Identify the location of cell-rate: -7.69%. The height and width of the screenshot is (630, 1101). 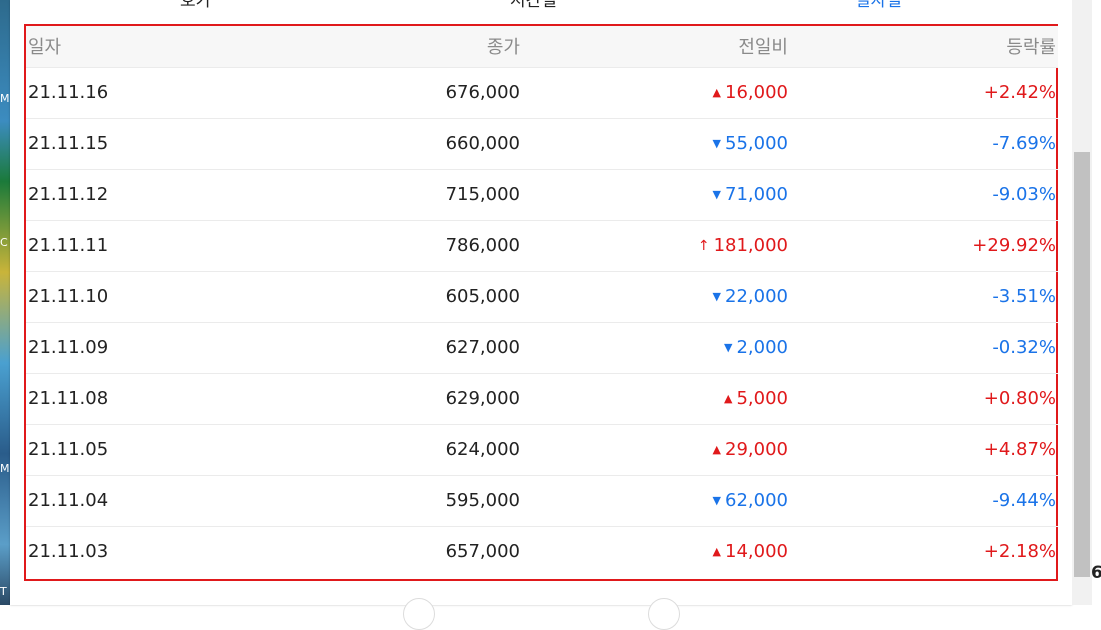
(1024, 143).